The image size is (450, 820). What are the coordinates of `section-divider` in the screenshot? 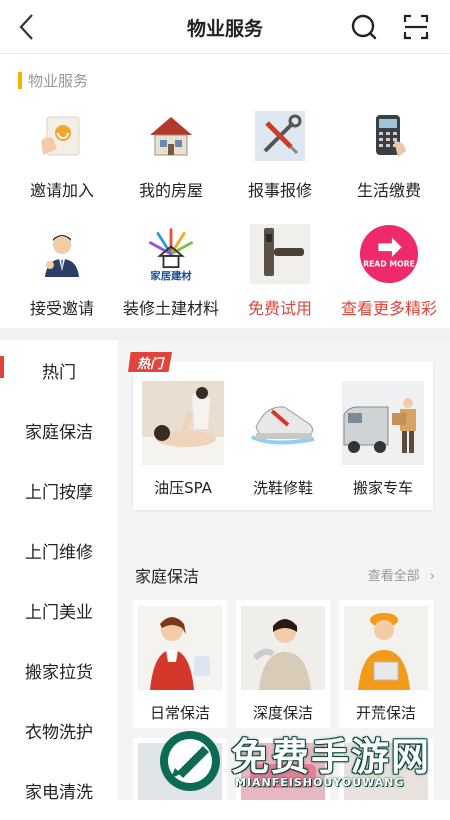 It's located at (225, 334).